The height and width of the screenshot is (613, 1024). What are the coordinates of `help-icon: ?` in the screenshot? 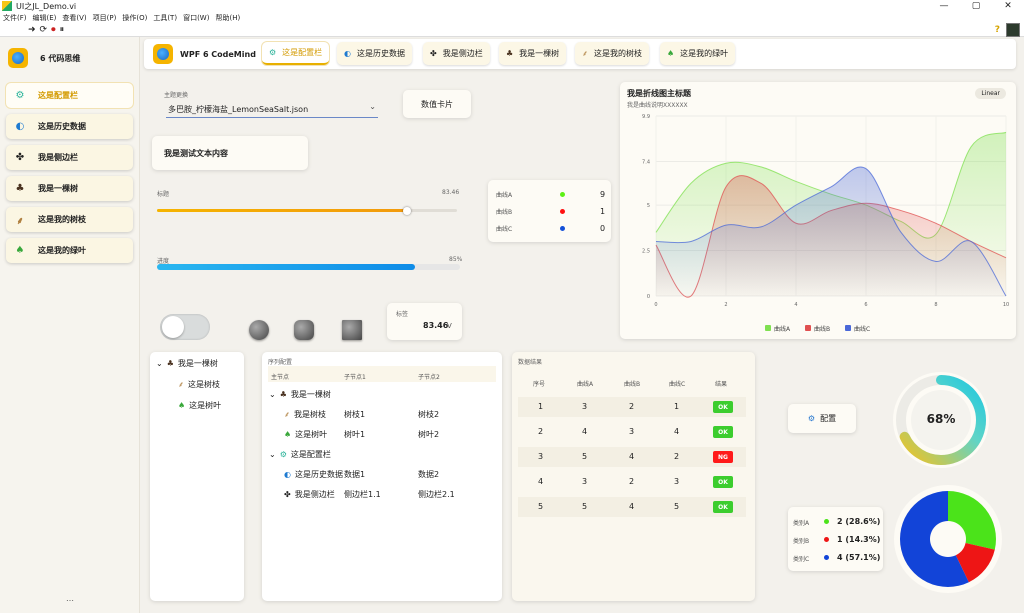 It's located at (997, 30).